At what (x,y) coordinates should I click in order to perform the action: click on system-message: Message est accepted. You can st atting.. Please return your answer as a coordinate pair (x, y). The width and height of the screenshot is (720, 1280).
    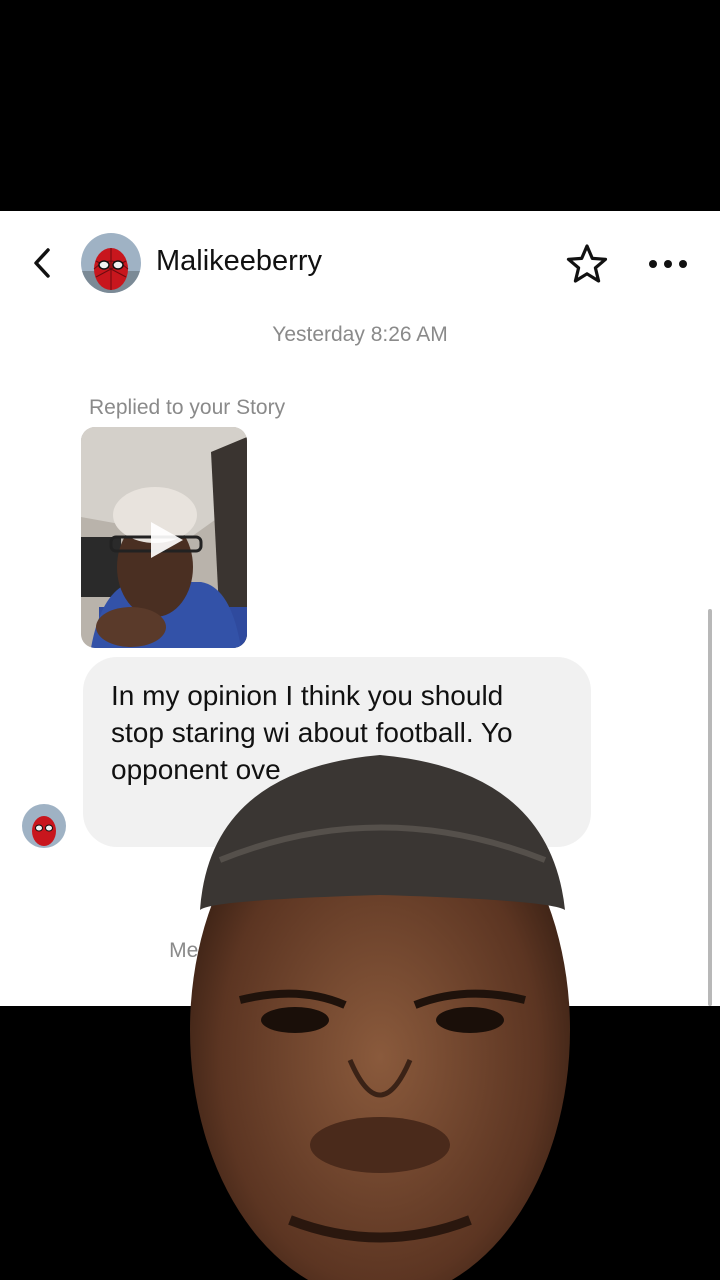
    Looking at the image, I should click on (360, 950).